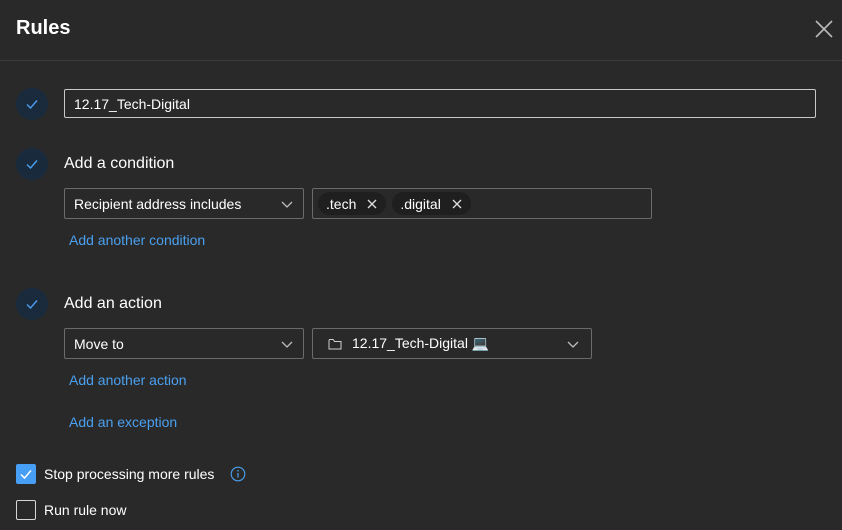  I want to click on folder-picker-dropdown: 12.17_Tech-Digital 💻, so click(452, 343).